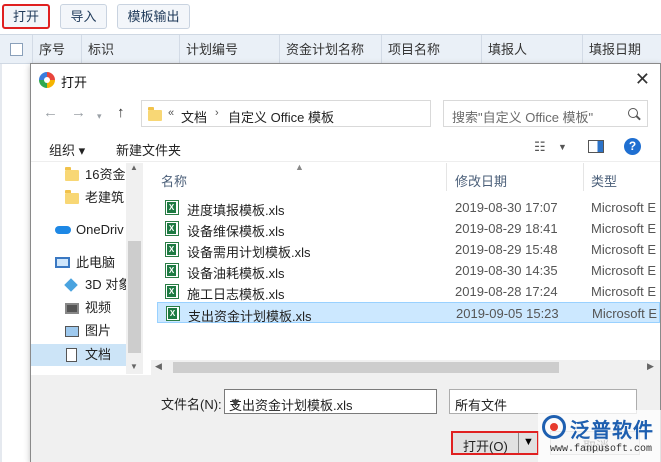  What do you see at coordinates (642, 79) in the screenshot?
I see `close-icon: ✕` at bounding box center [642, 79].